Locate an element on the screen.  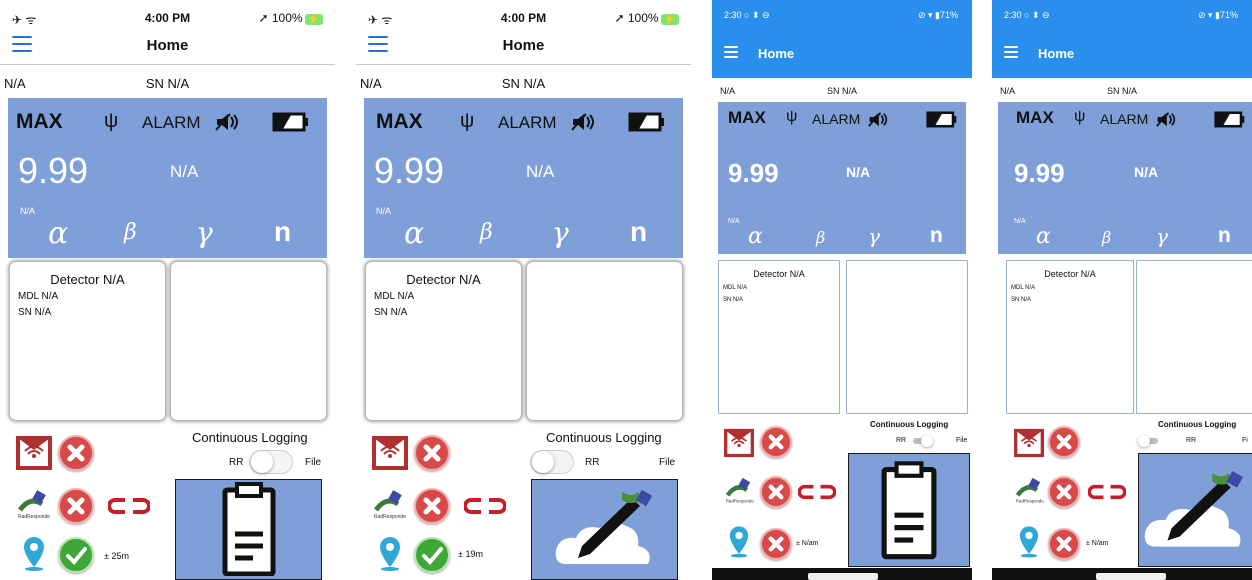
status-right: ⊘ ▾ ▮71% is located at coordinates (1217, 15).